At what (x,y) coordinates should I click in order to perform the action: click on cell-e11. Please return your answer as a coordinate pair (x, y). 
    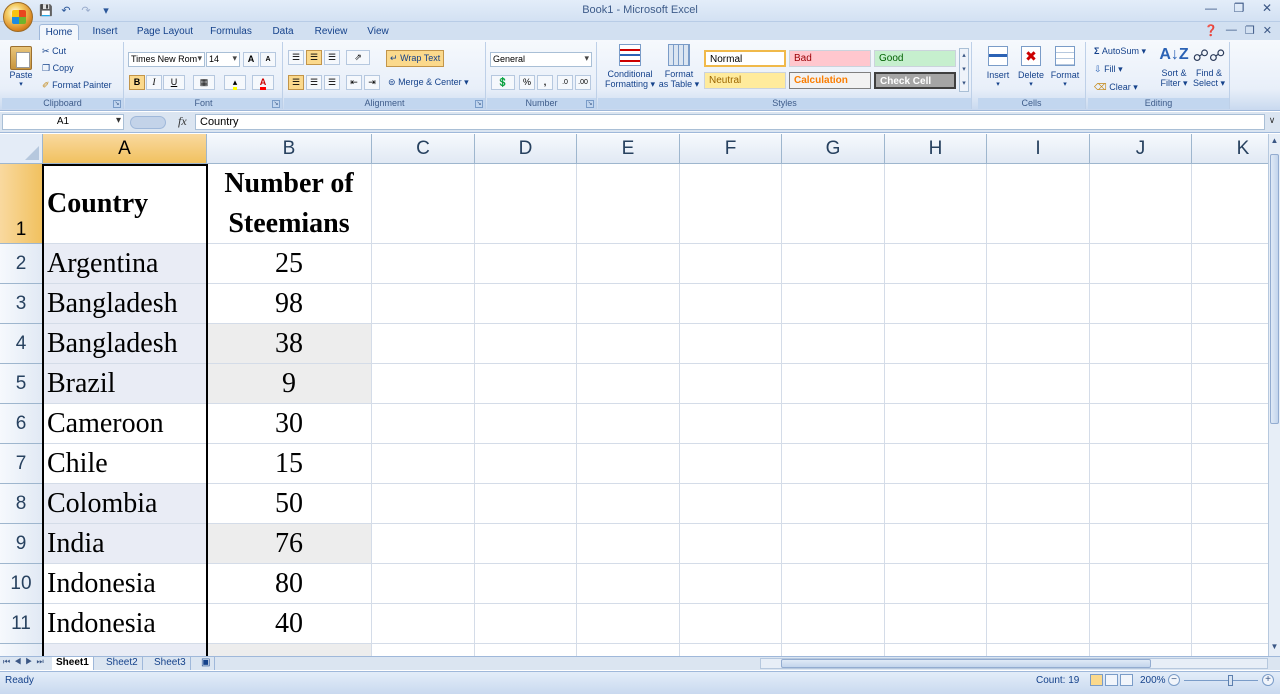
    Looking at the image, I should click on (628, 624).